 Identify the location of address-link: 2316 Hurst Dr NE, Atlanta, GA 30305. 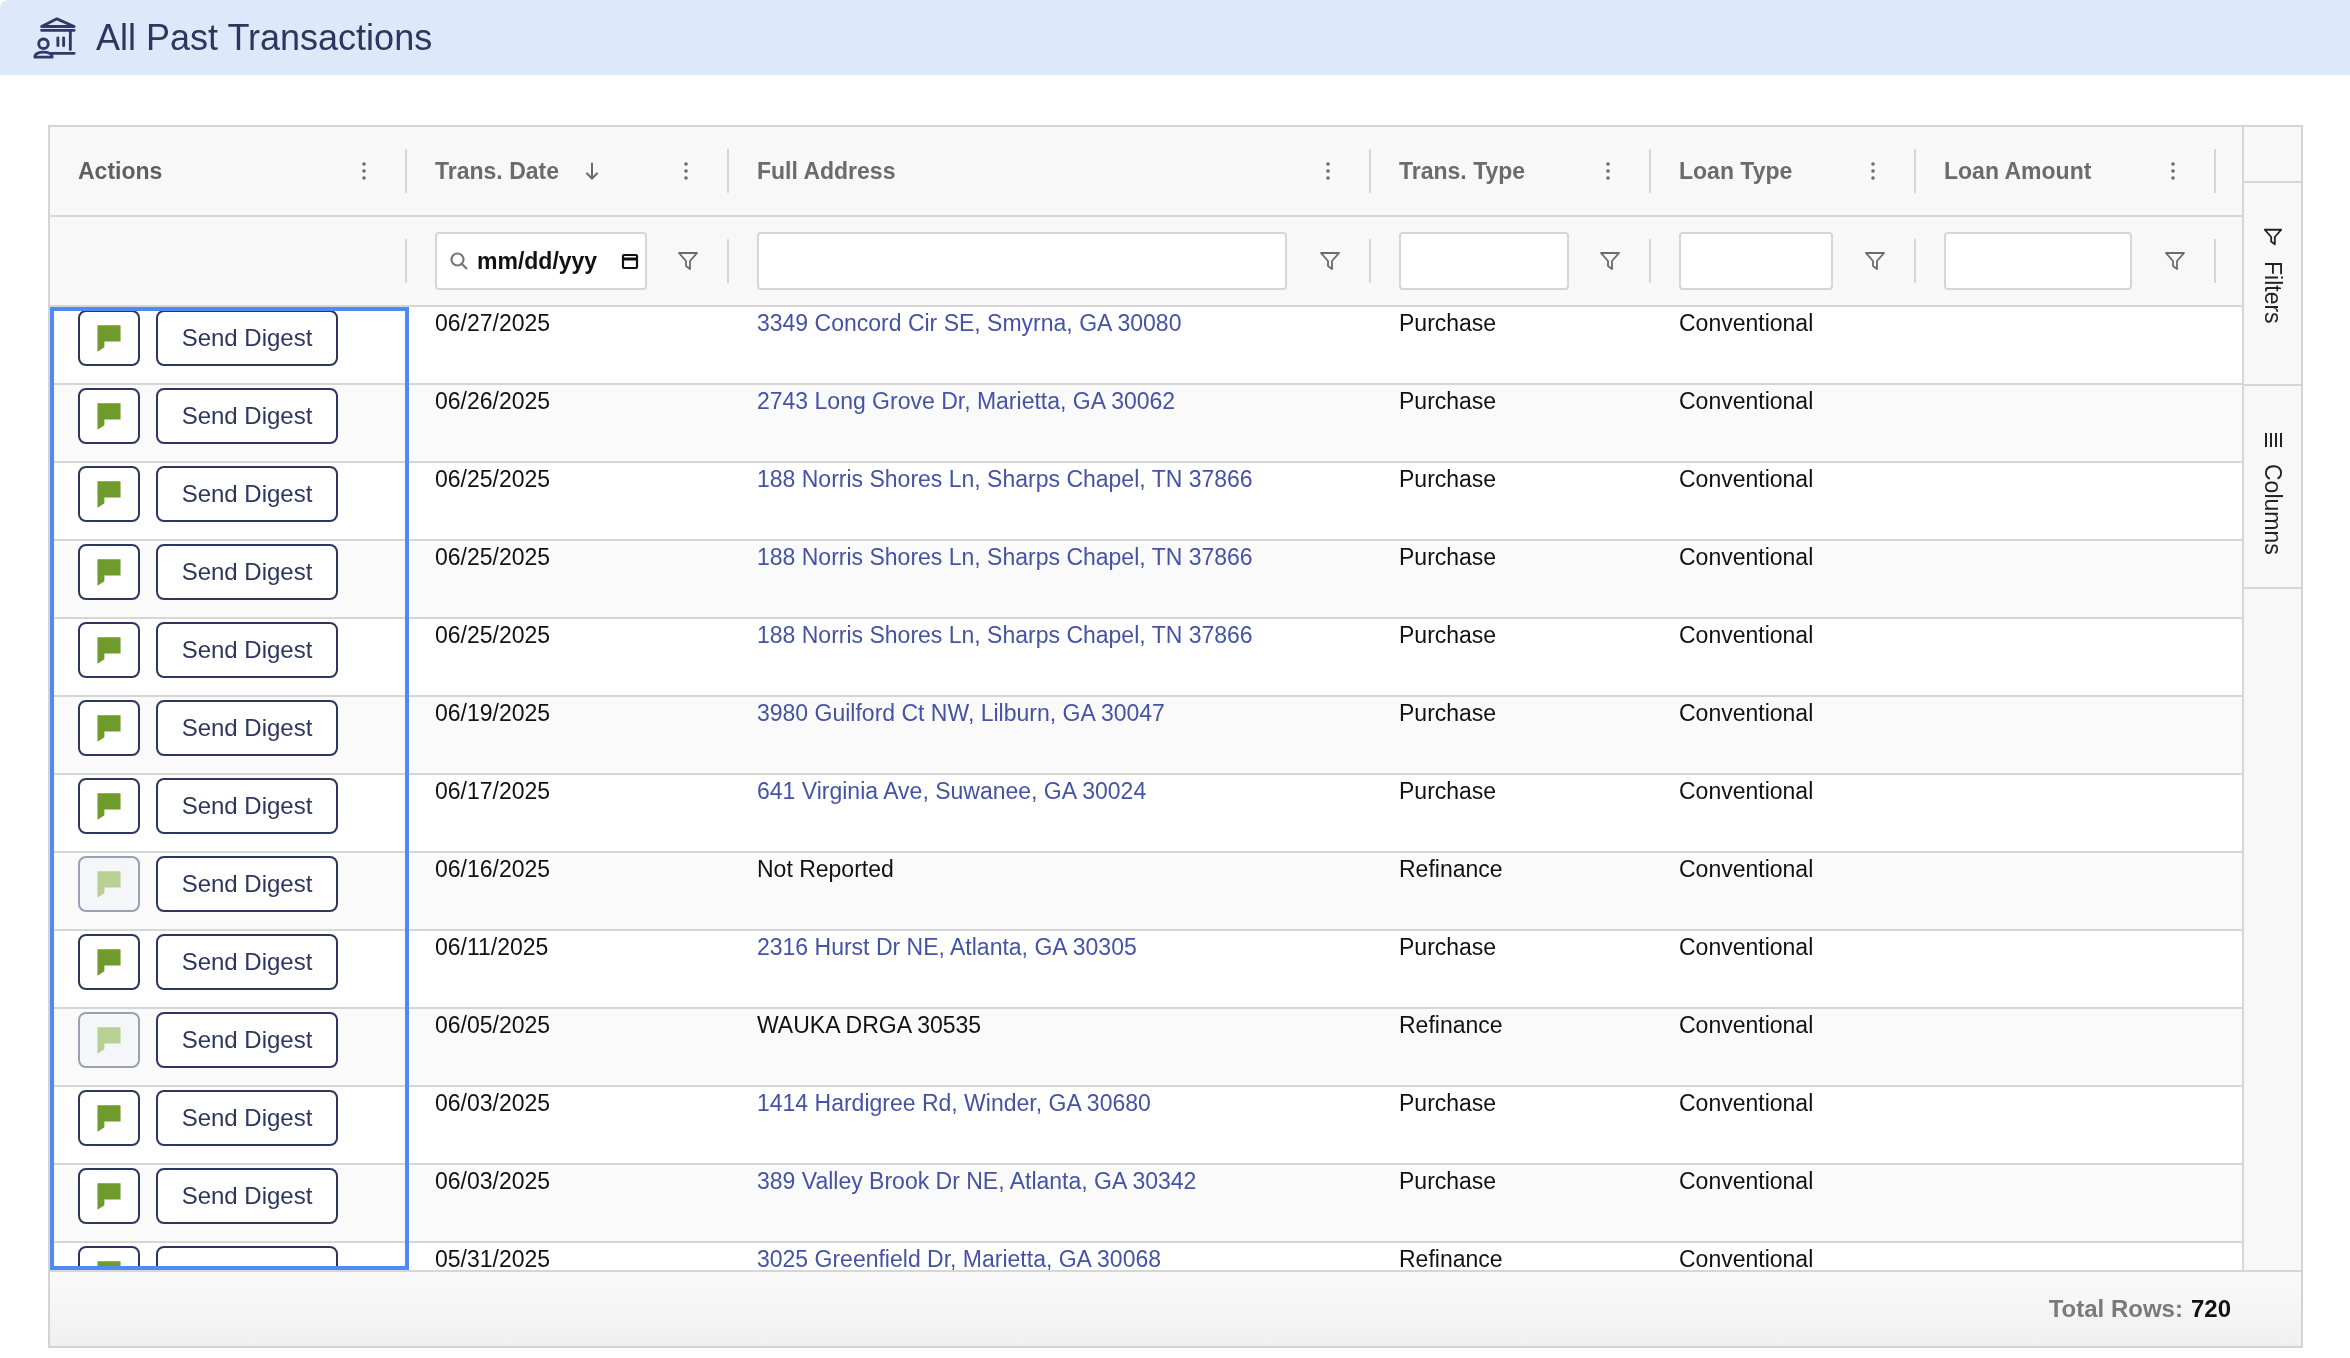
(947, 947).